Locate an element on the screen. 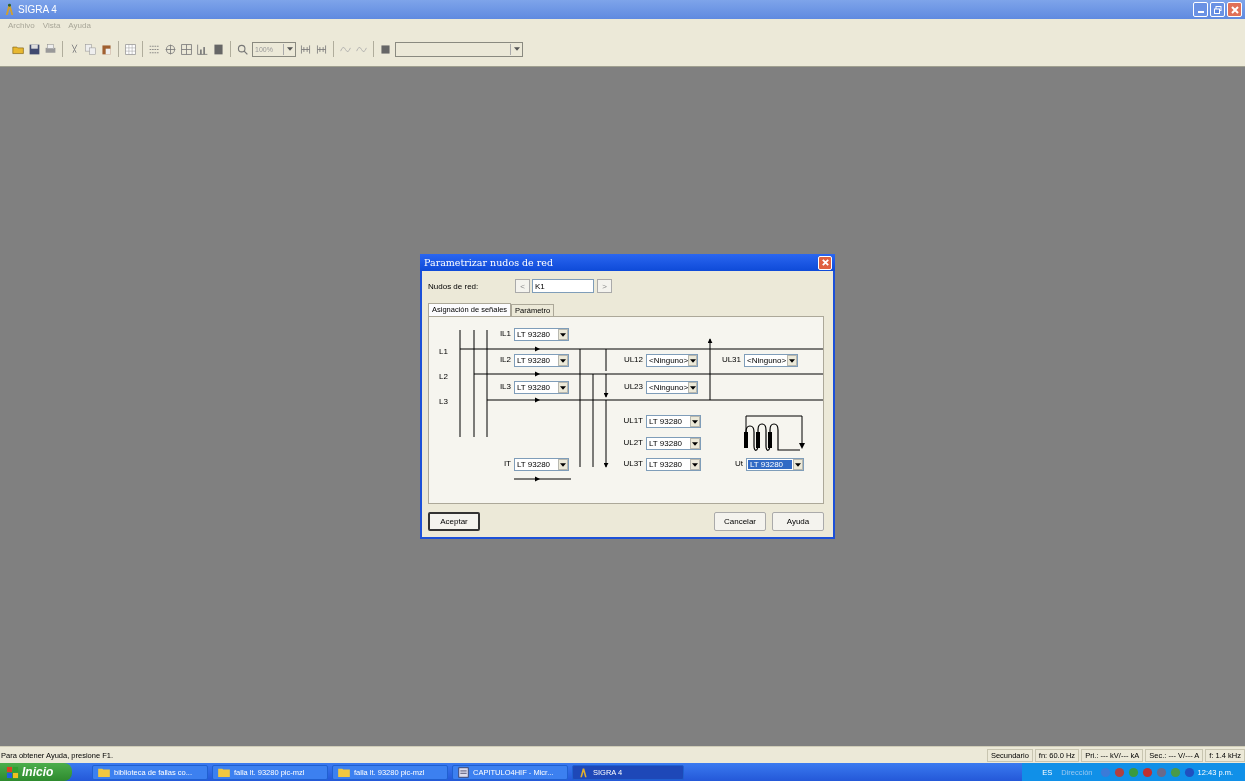  windows-logo-icon is located at coordinates (12, 772).